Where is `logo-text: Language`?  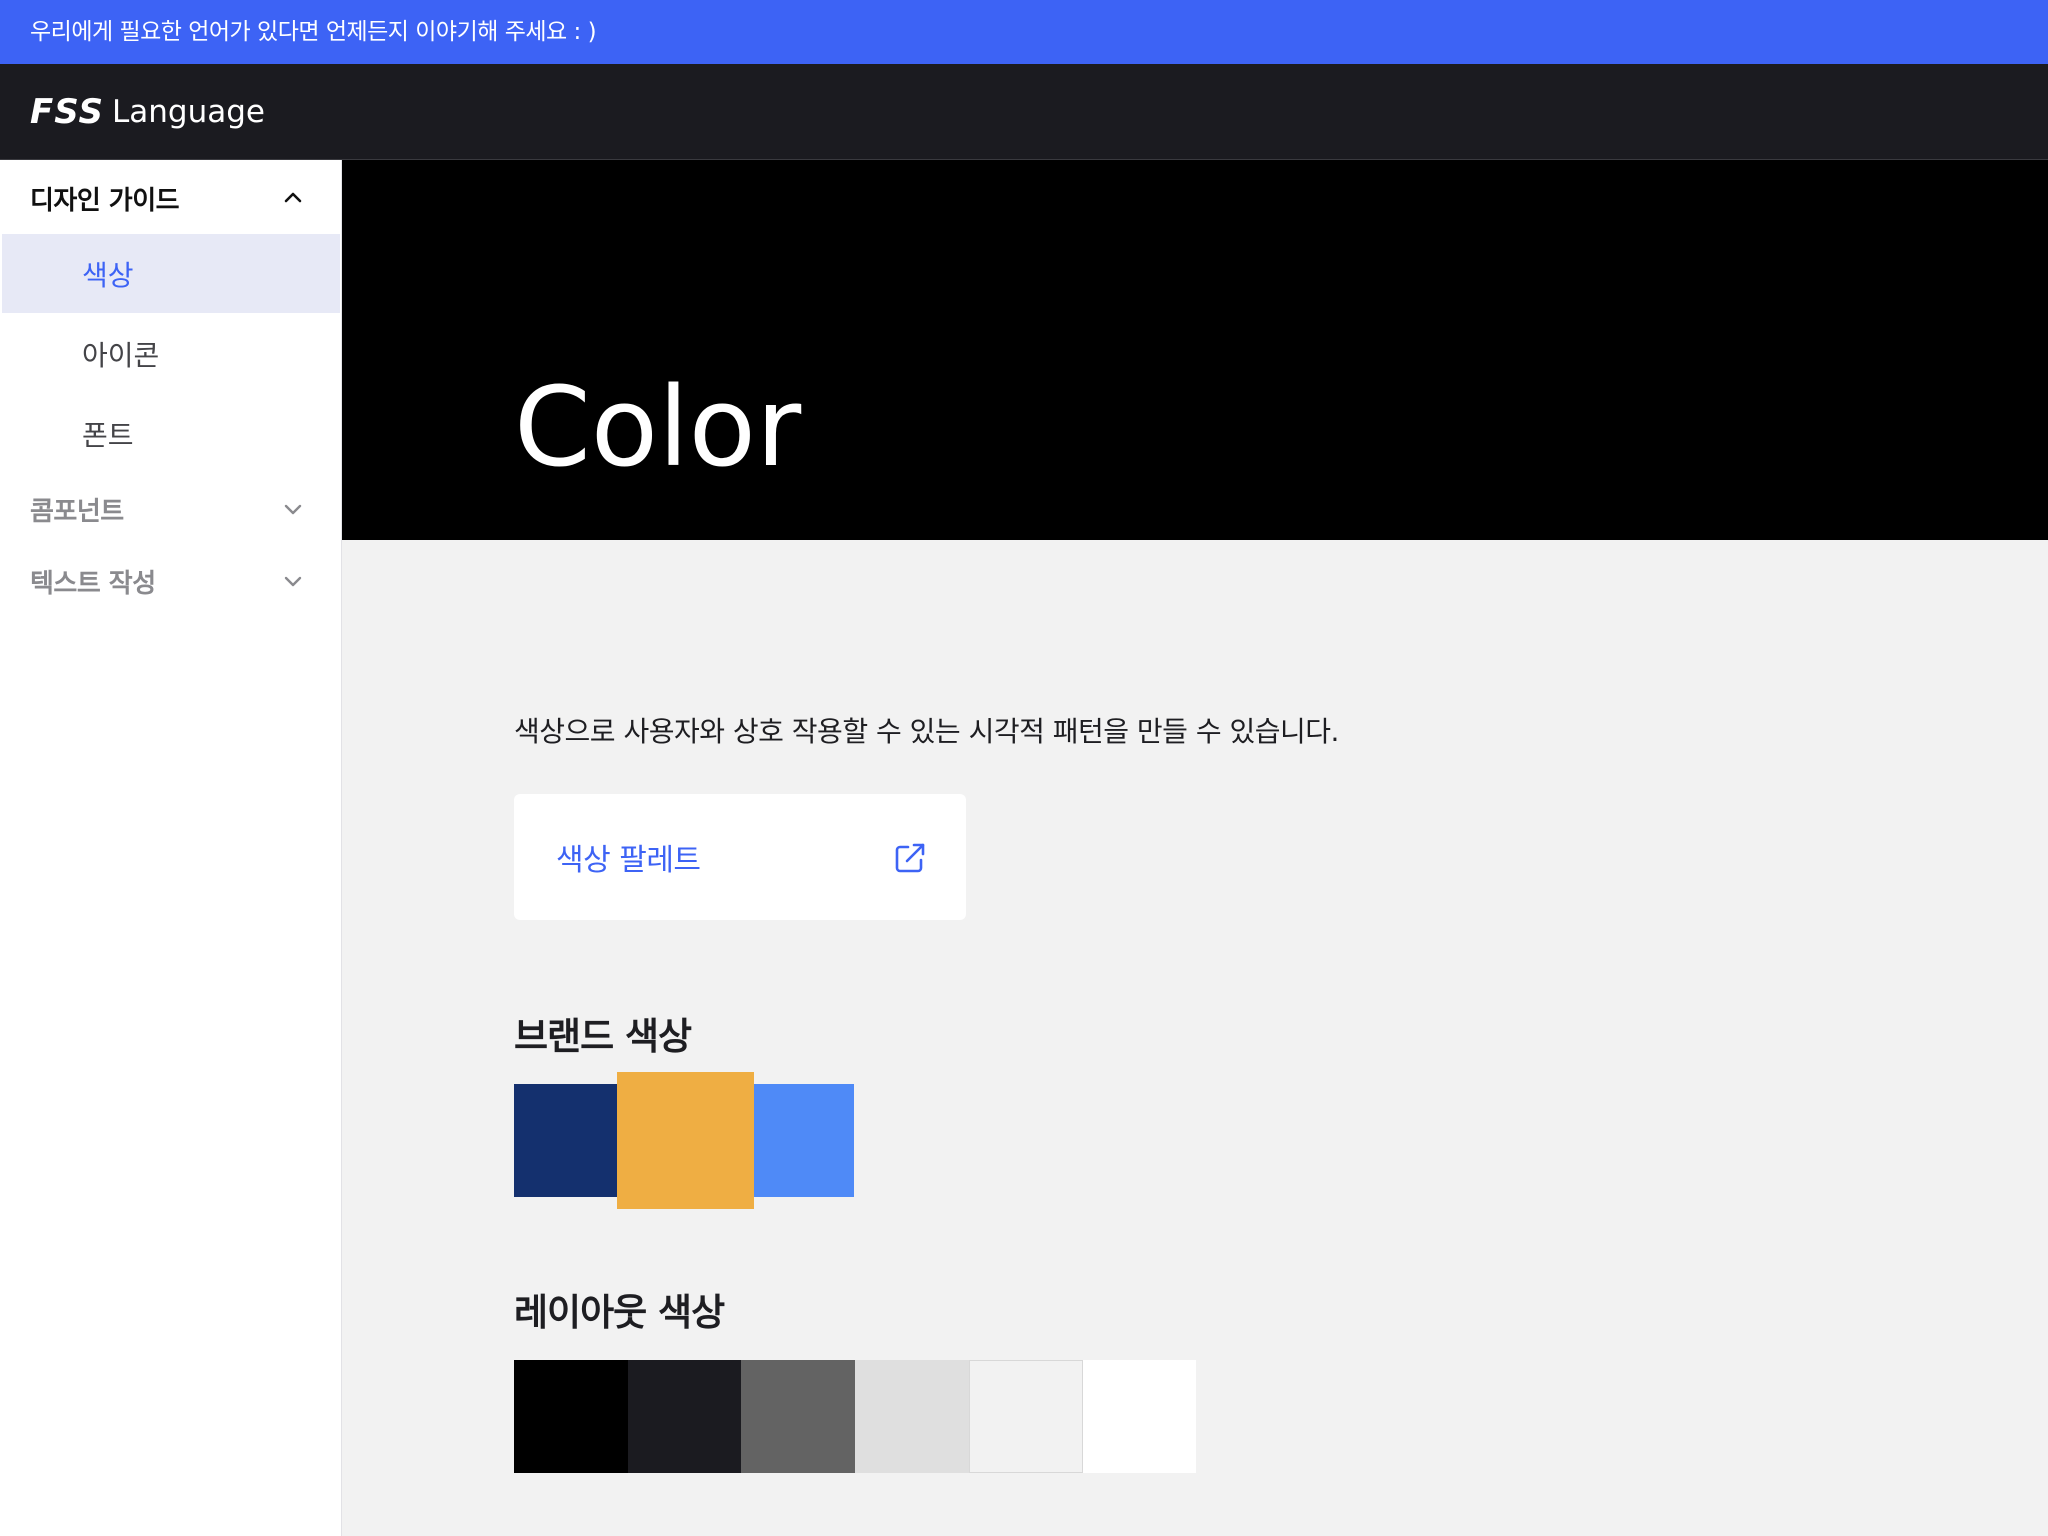 logo-text: Language is located at coordinates (188, 112).